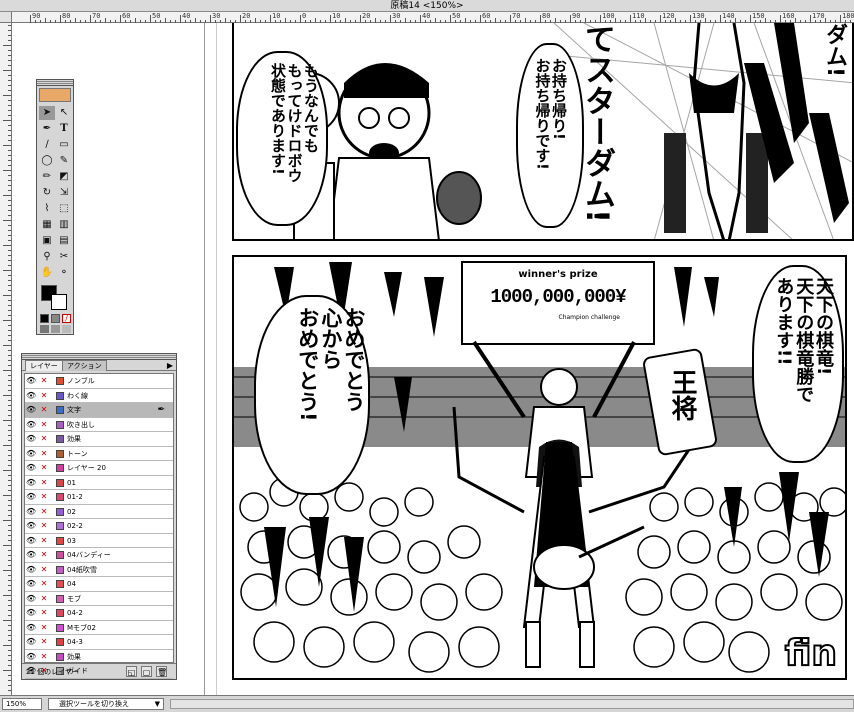 The height and width of the screenshot is (712, 854). I want to click on stroke-color-swatch, so click(59, 302).